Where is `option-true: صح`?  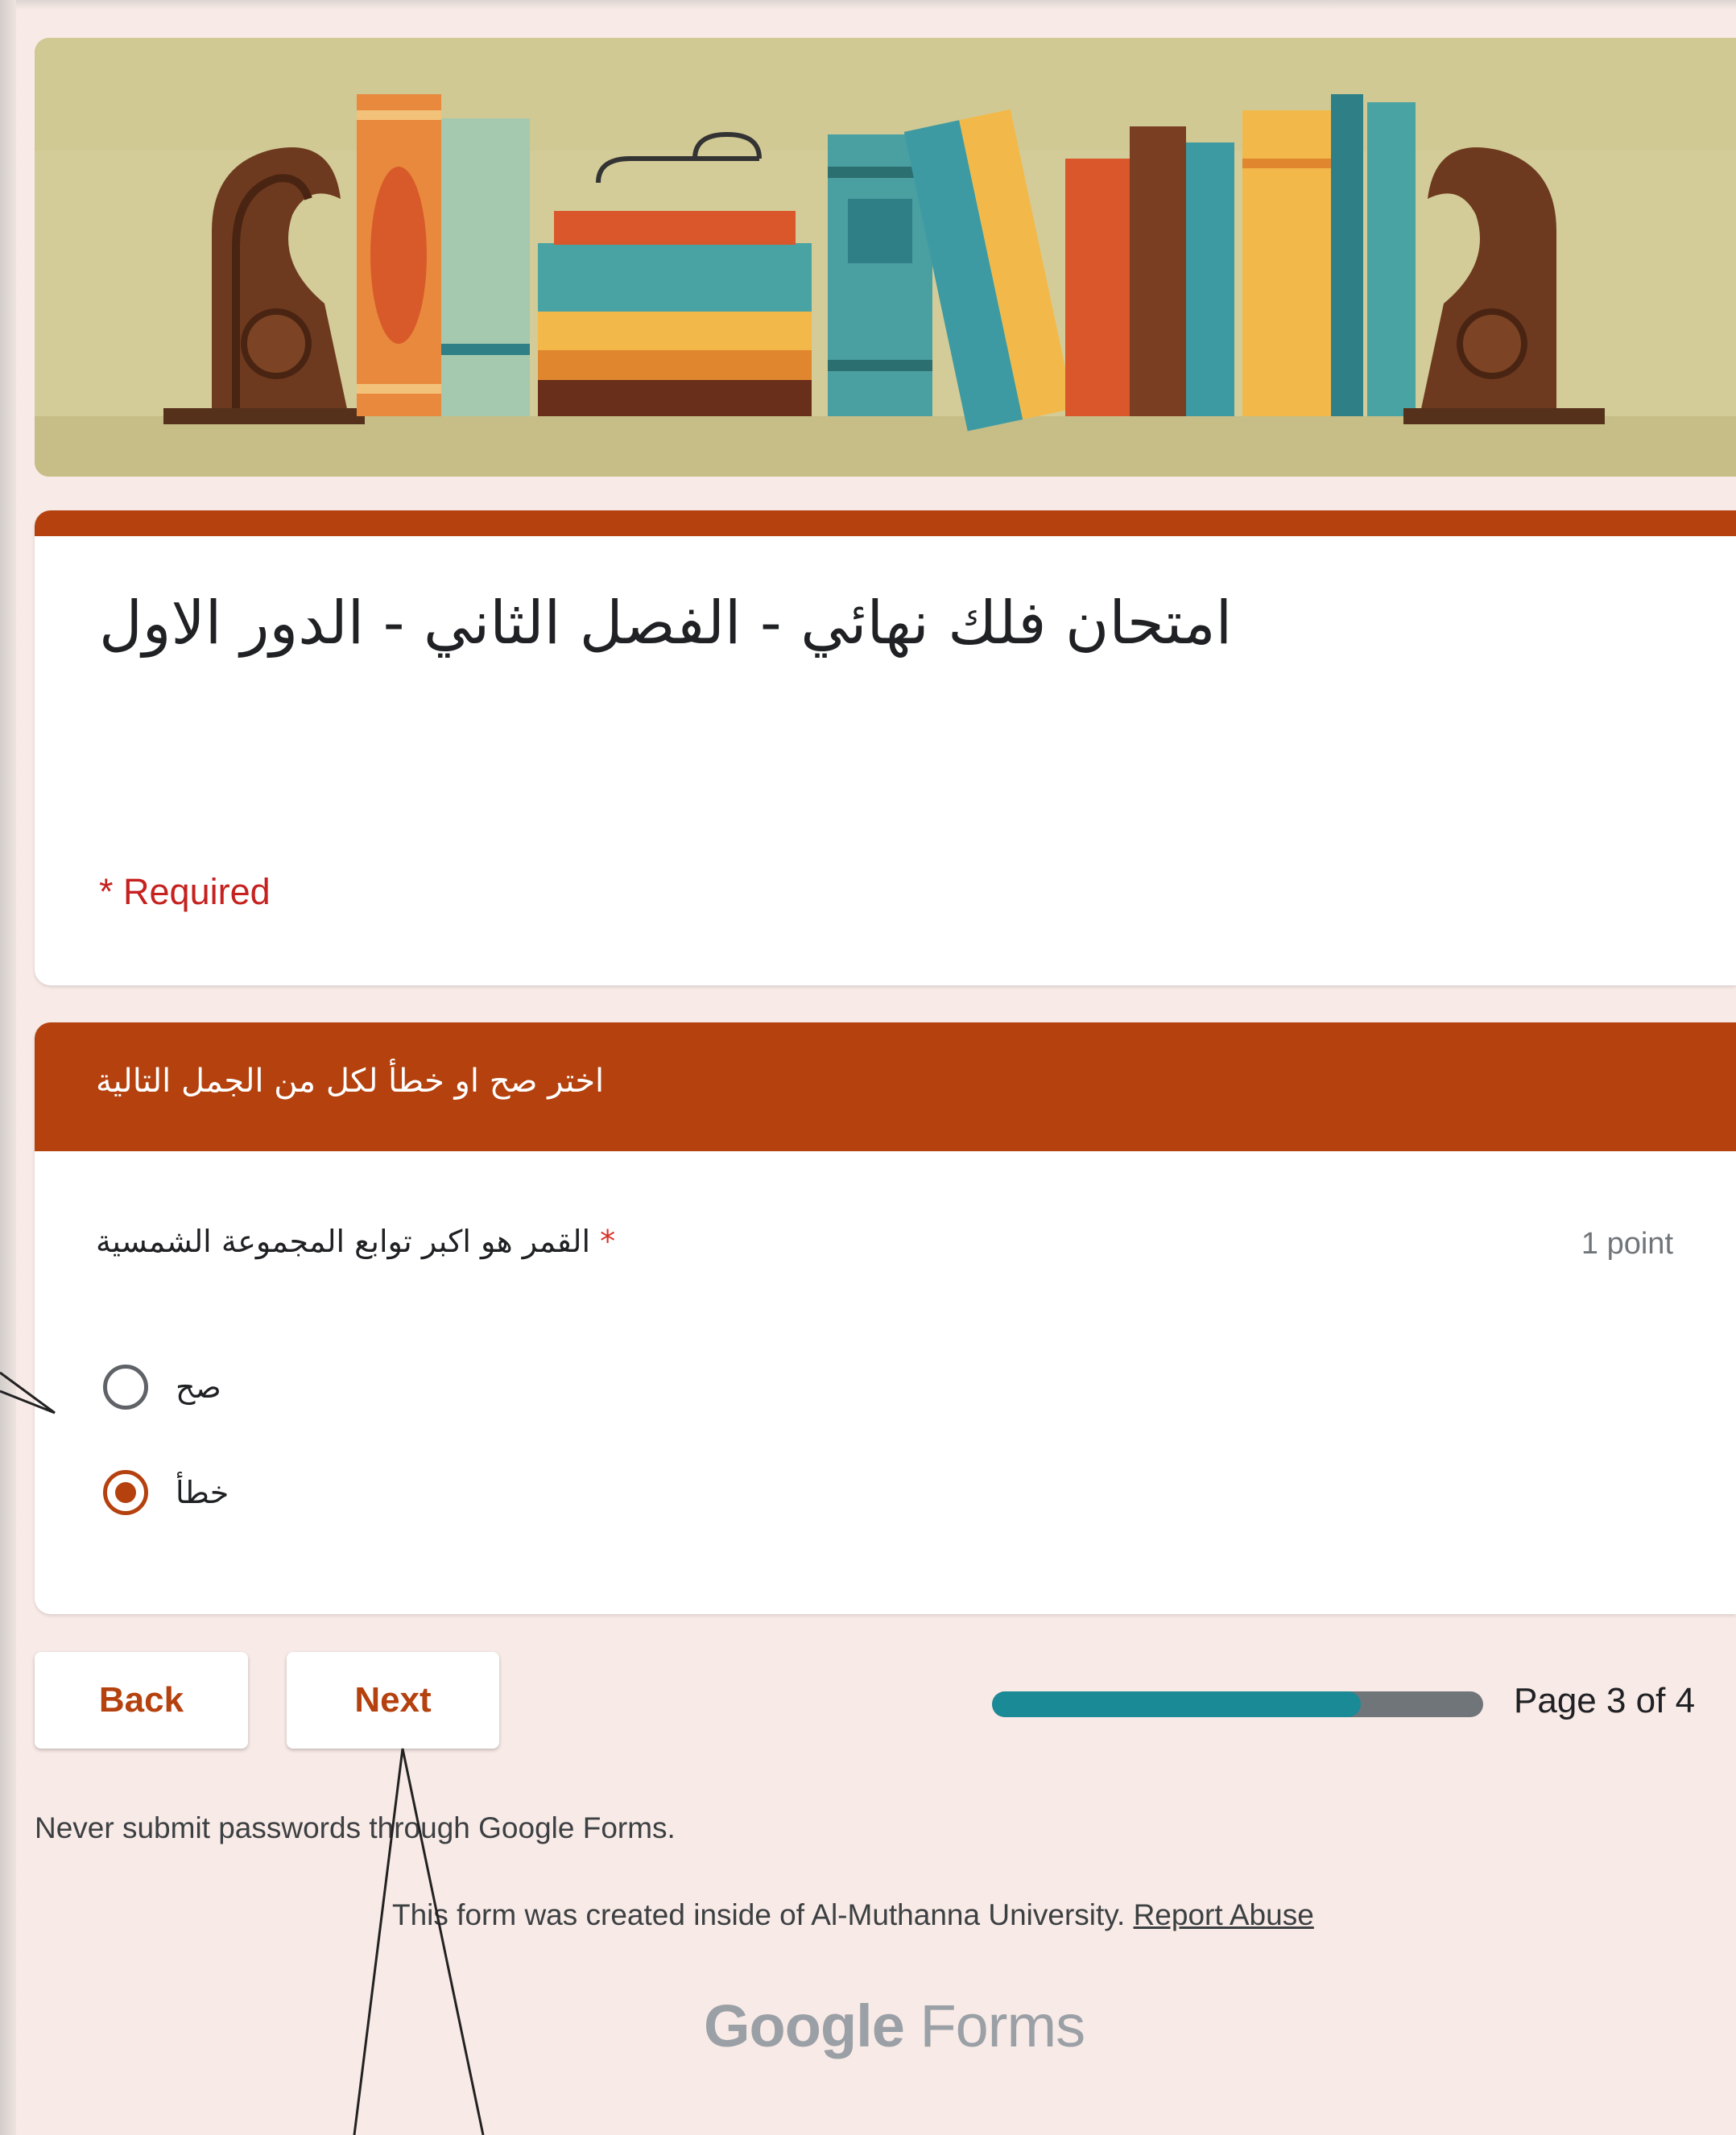 option-true: صح is located at coordinates (162, 1387).